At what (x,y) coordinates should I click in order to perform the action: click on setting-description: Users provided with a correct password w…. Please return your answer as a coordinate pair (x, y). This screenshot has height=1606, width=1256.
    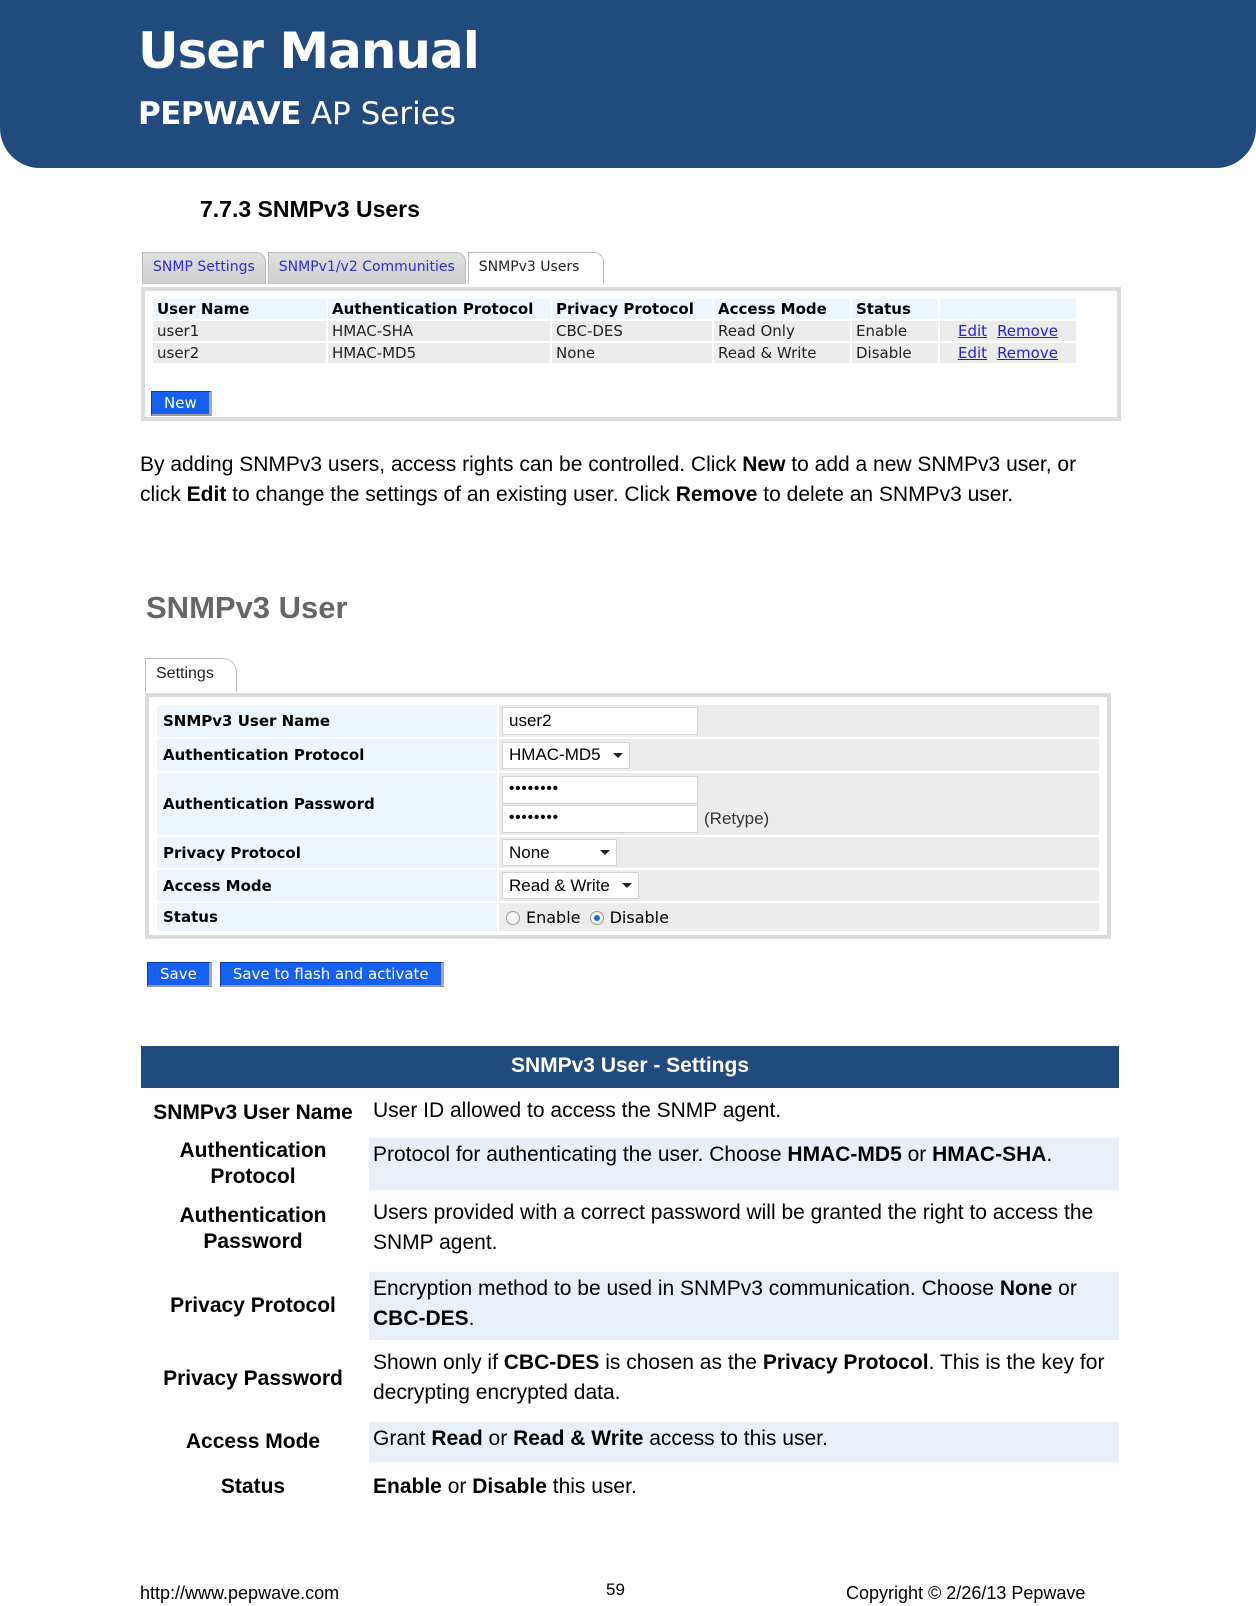
    Looking at the image, I should click on (744, 1229).